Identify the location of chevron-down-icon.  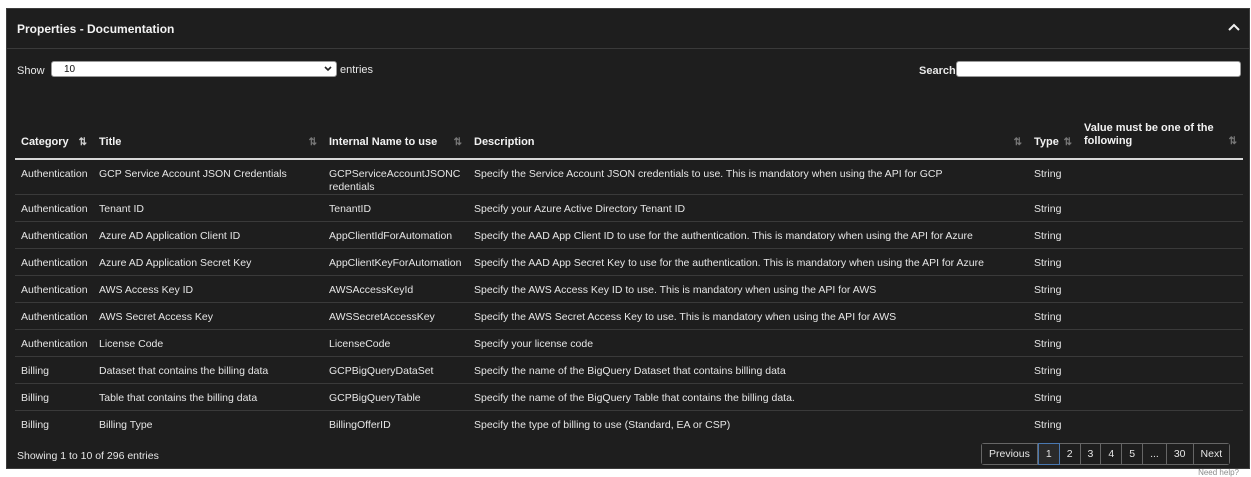
(328, 69).